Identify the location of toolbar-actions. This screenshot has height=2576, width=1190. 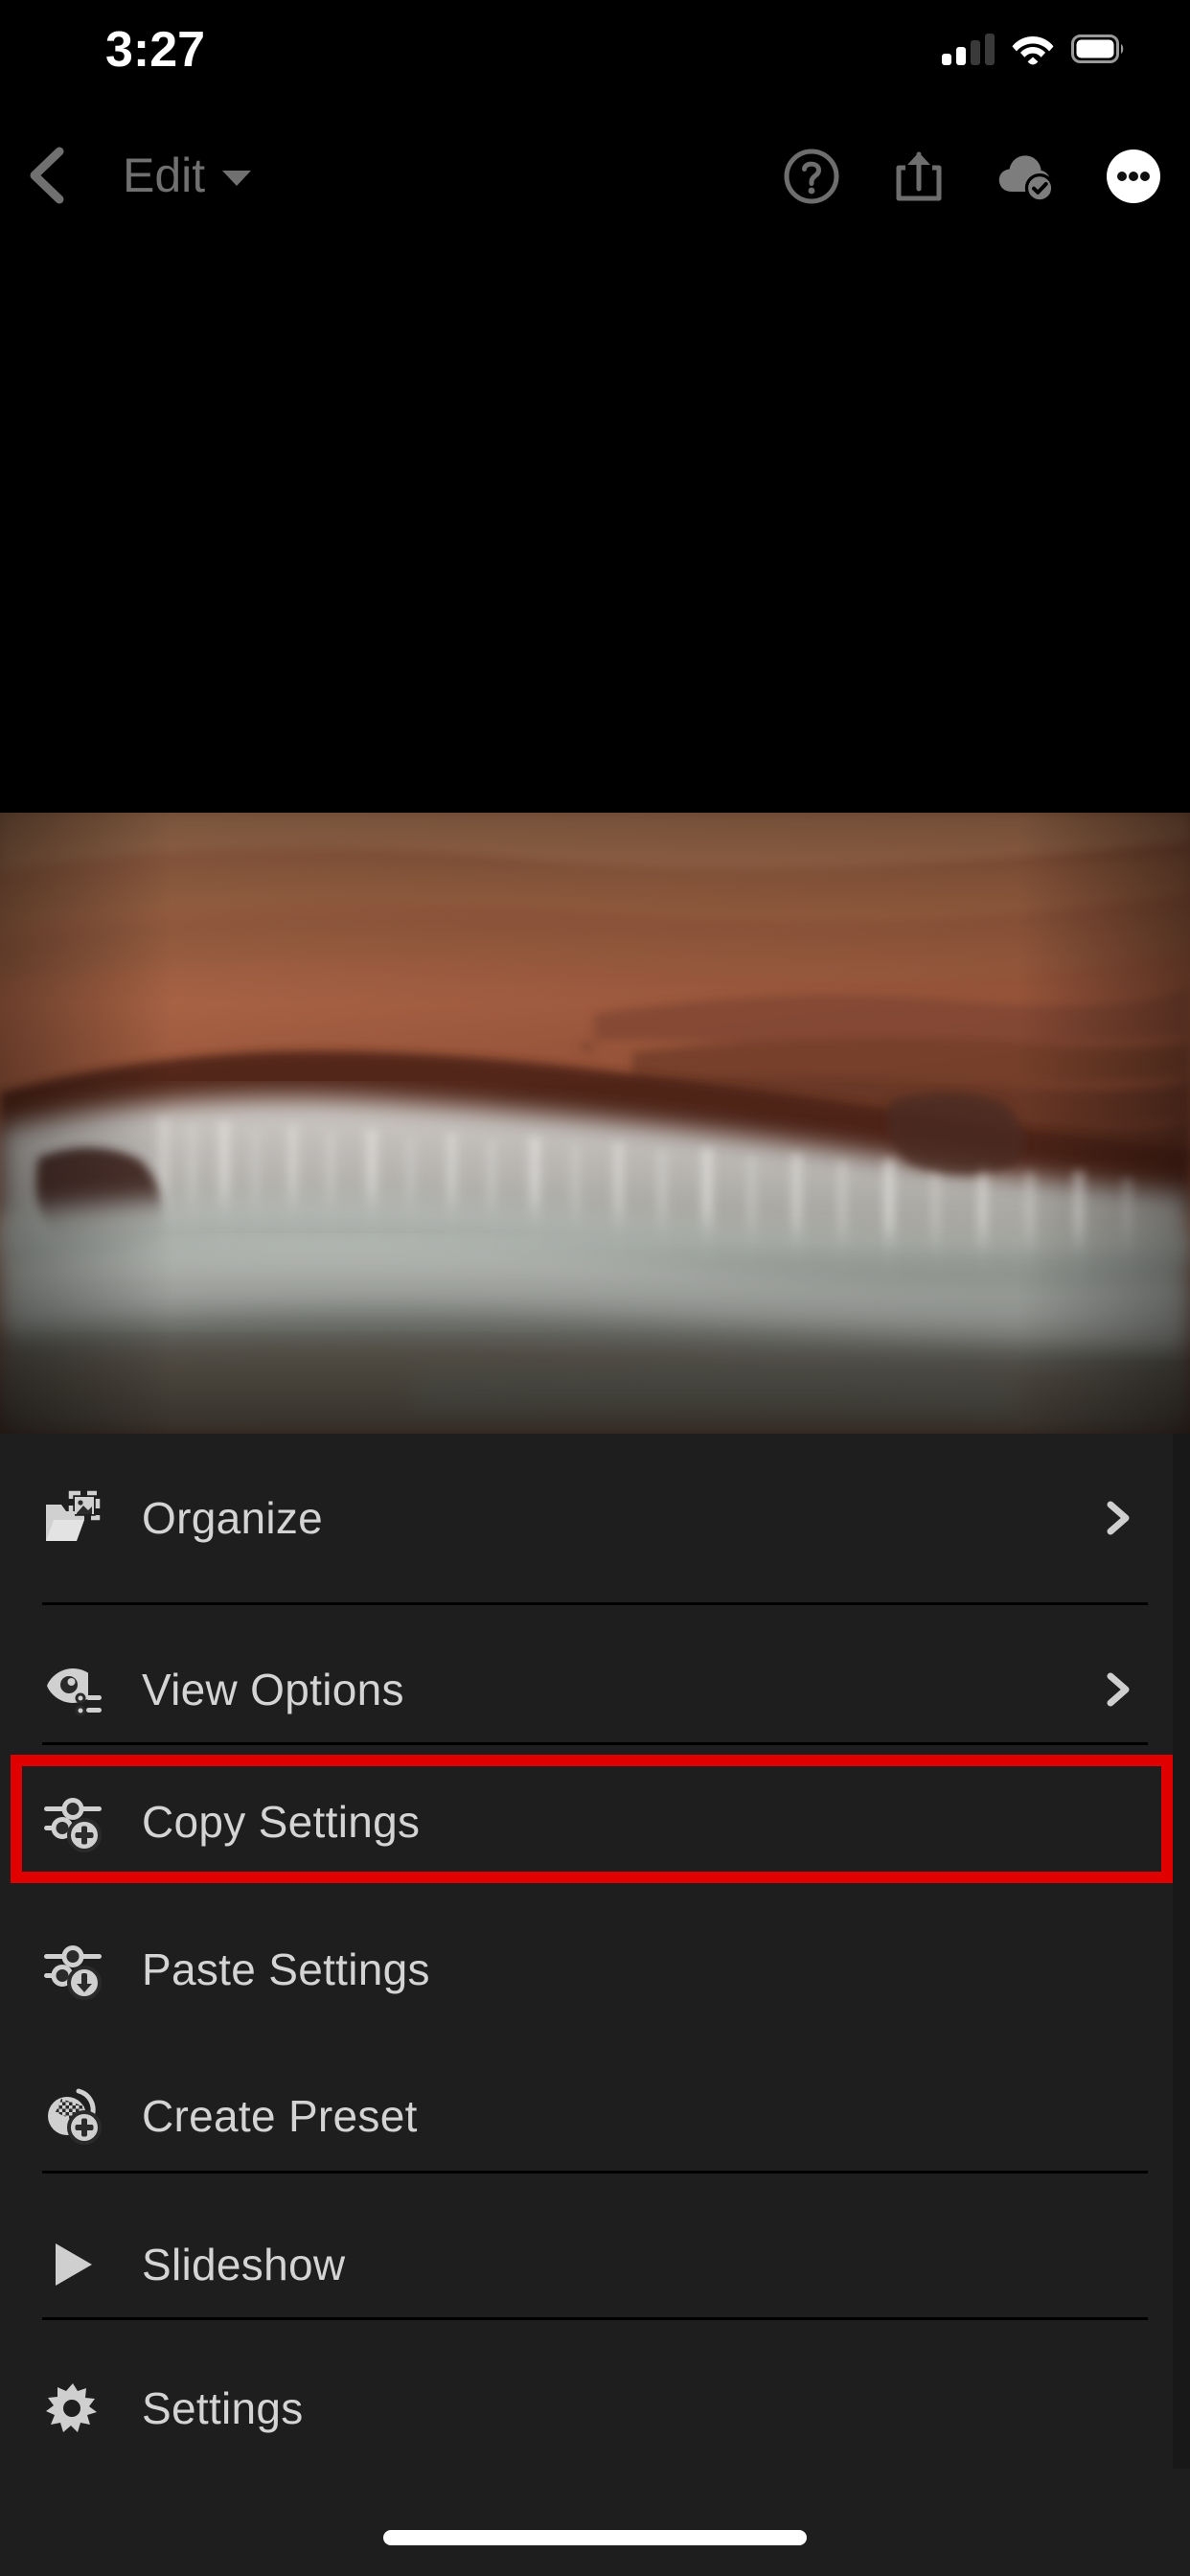
(973, 176).